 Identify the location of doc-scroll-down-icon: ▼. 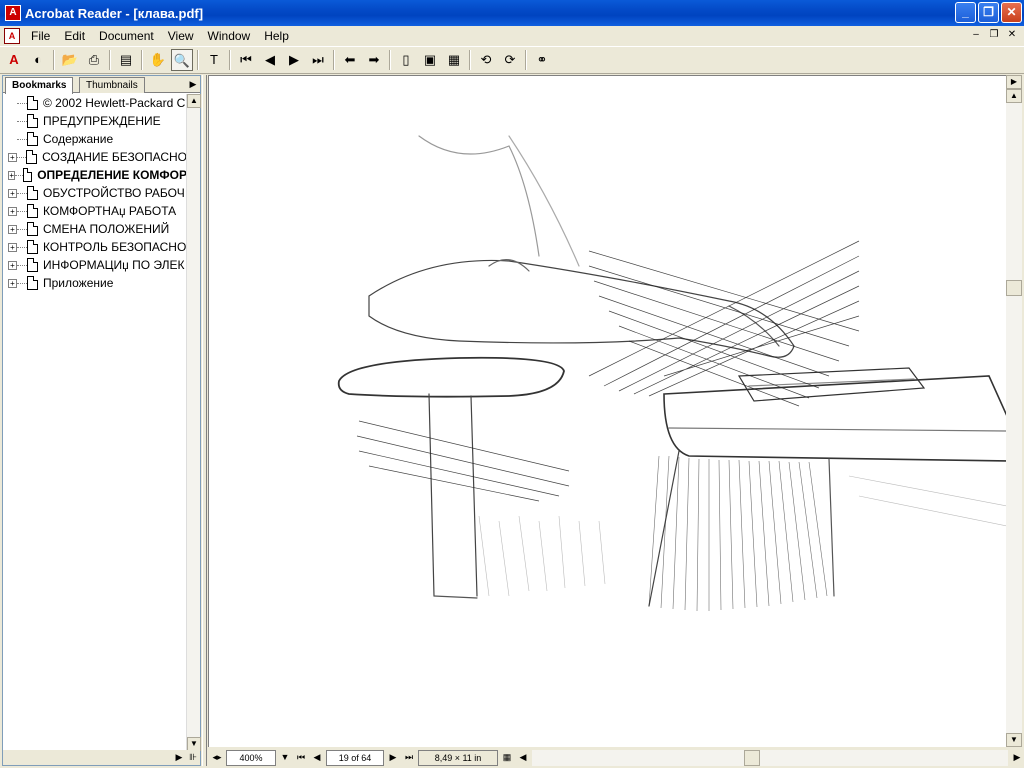
(1014, 740).